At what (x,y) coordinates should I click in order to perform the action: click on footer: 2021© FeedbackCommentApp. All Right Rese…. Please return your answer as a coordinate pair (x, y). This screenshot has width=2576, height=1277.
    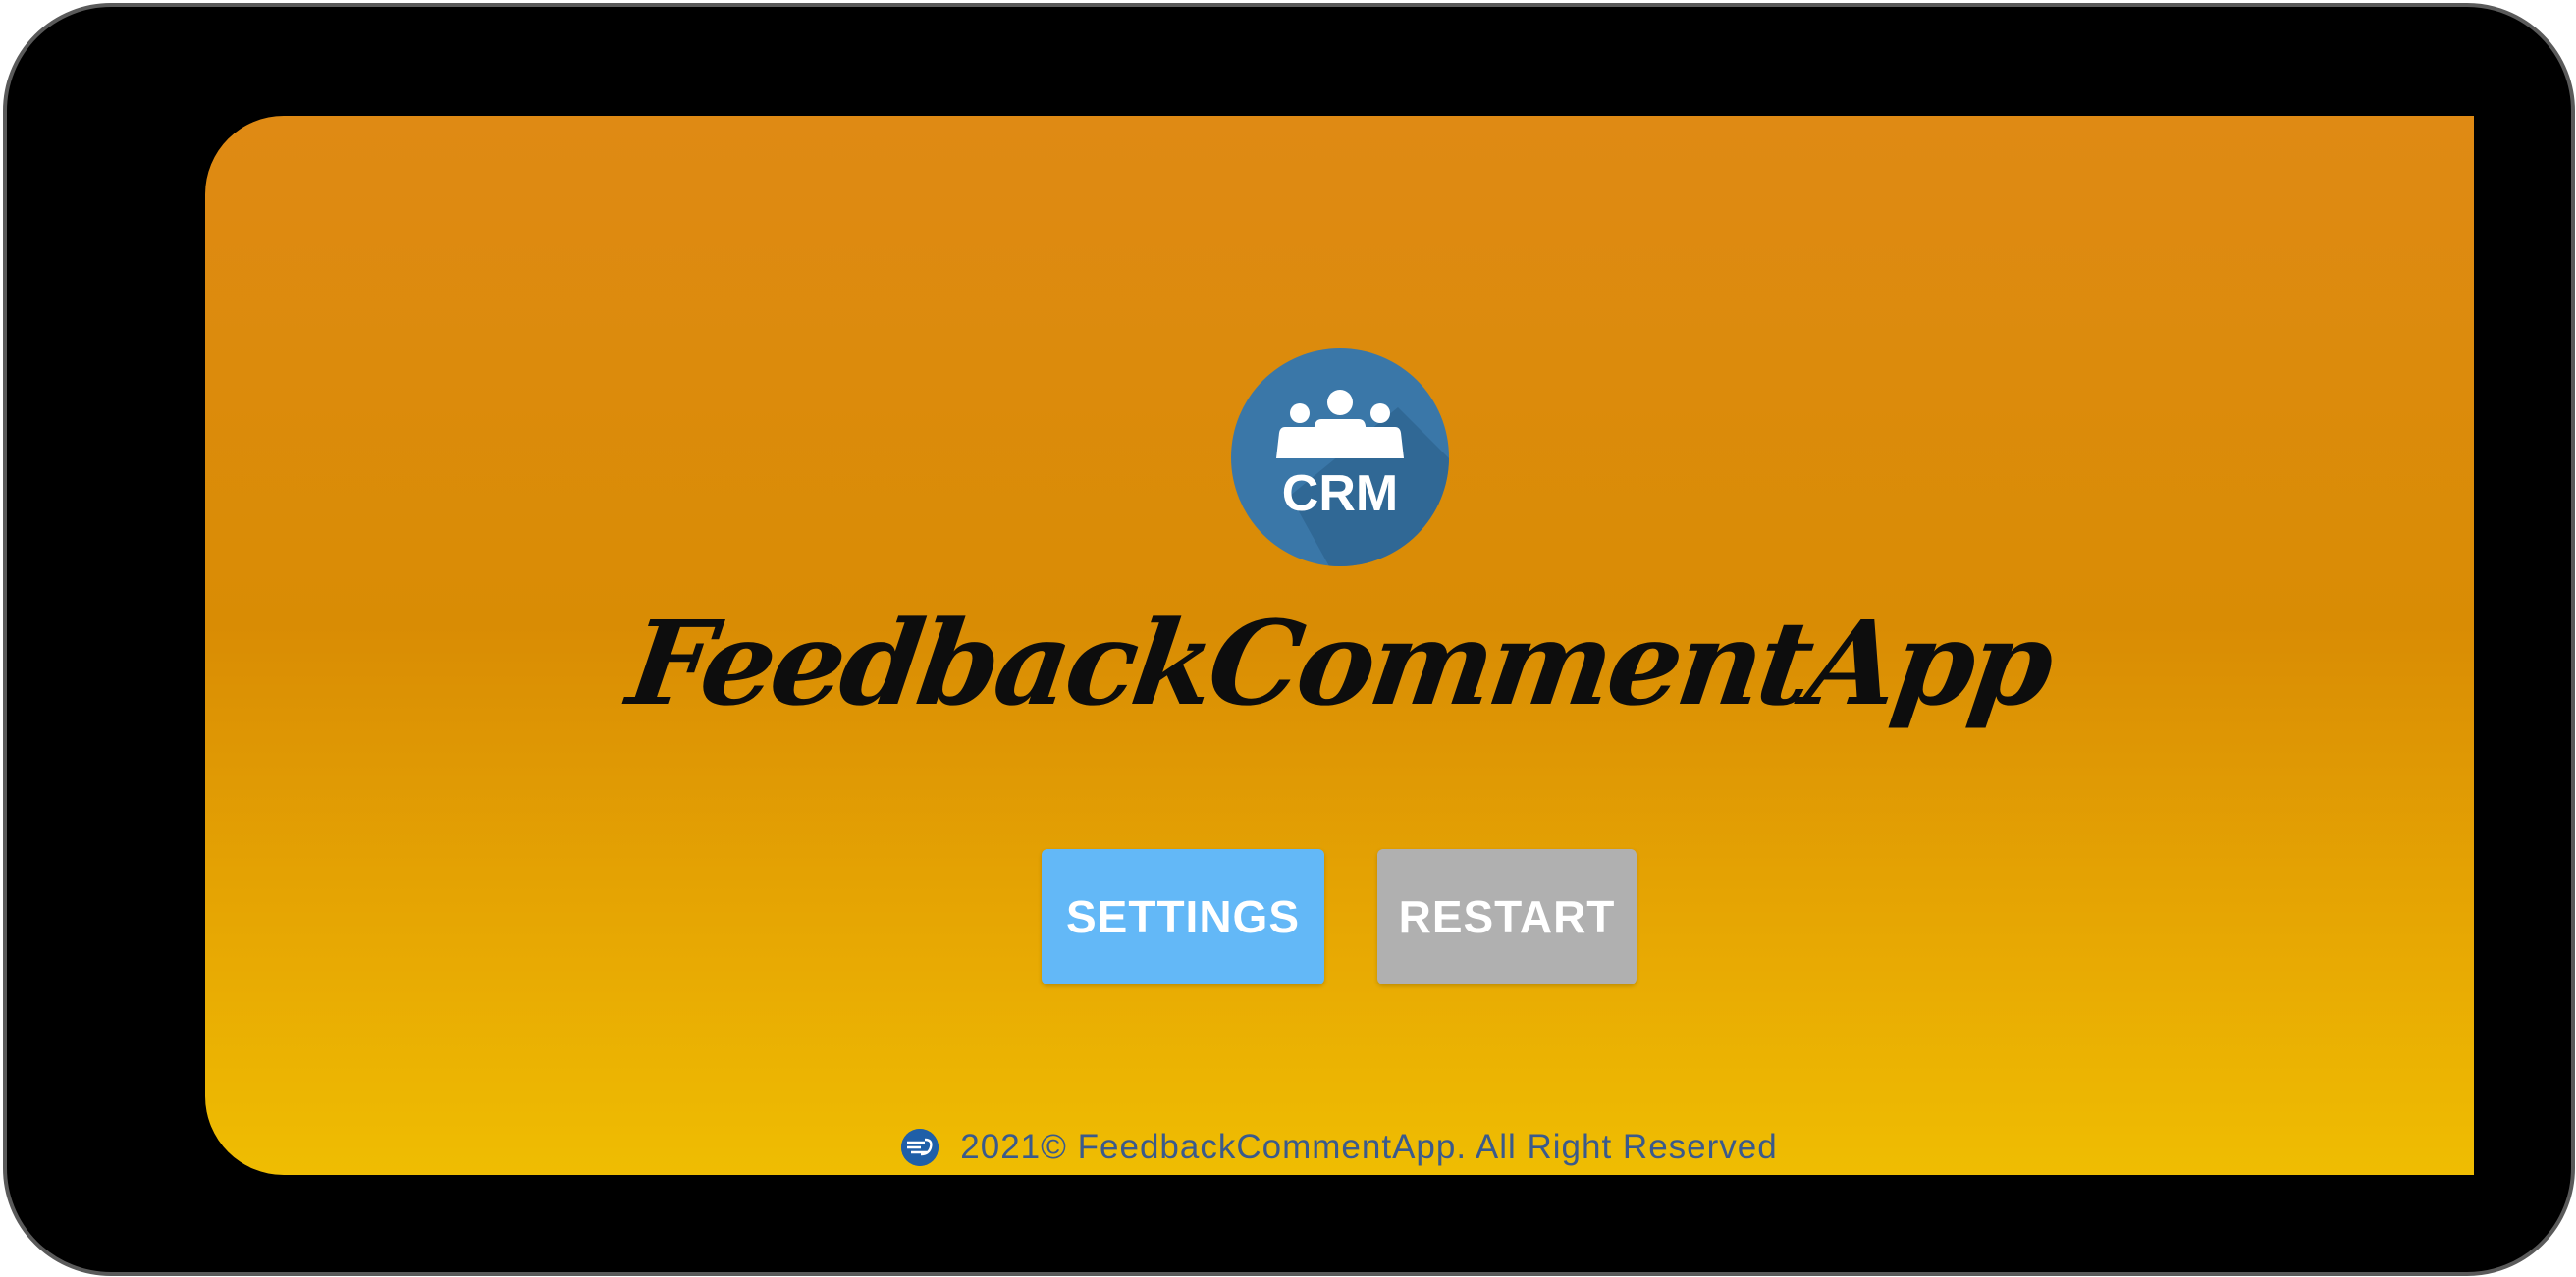
    Looking at the image, I should click on (1339, 1147).